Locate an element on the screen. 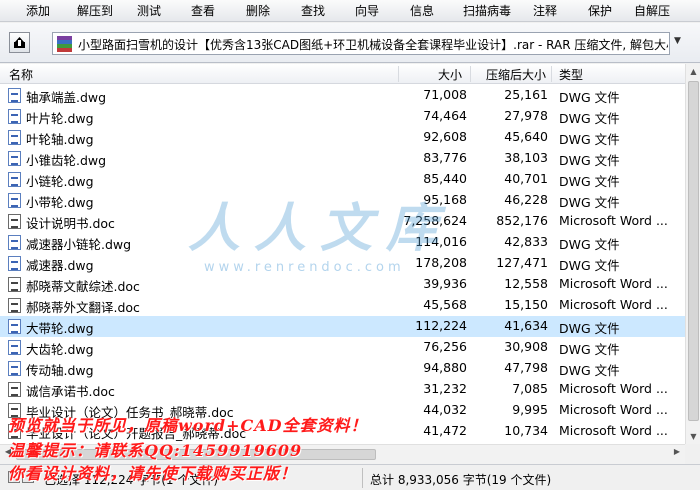 This screenshot has height=490, width=700. file-packed-size: 27,978 is located at coordinates (526, 115).